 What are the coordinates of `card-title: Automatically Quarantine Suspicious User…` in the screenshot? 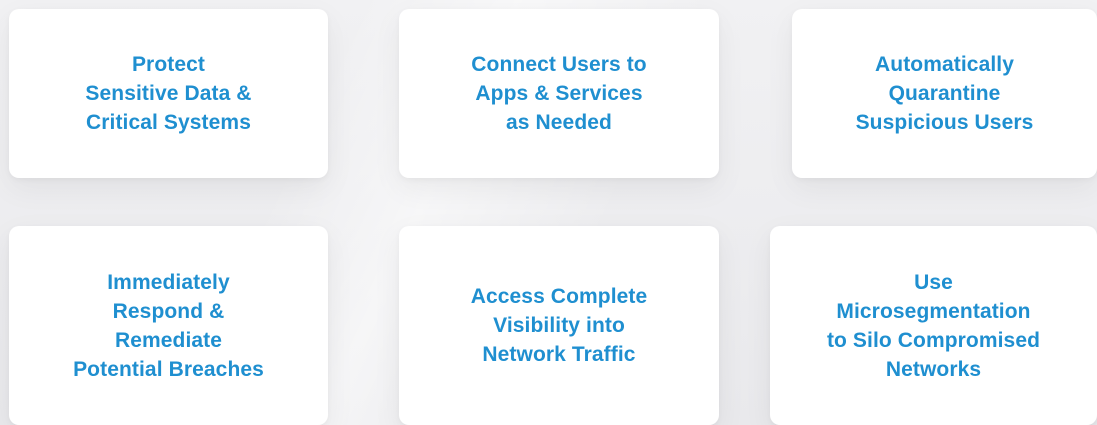 It's located at (944, 93).